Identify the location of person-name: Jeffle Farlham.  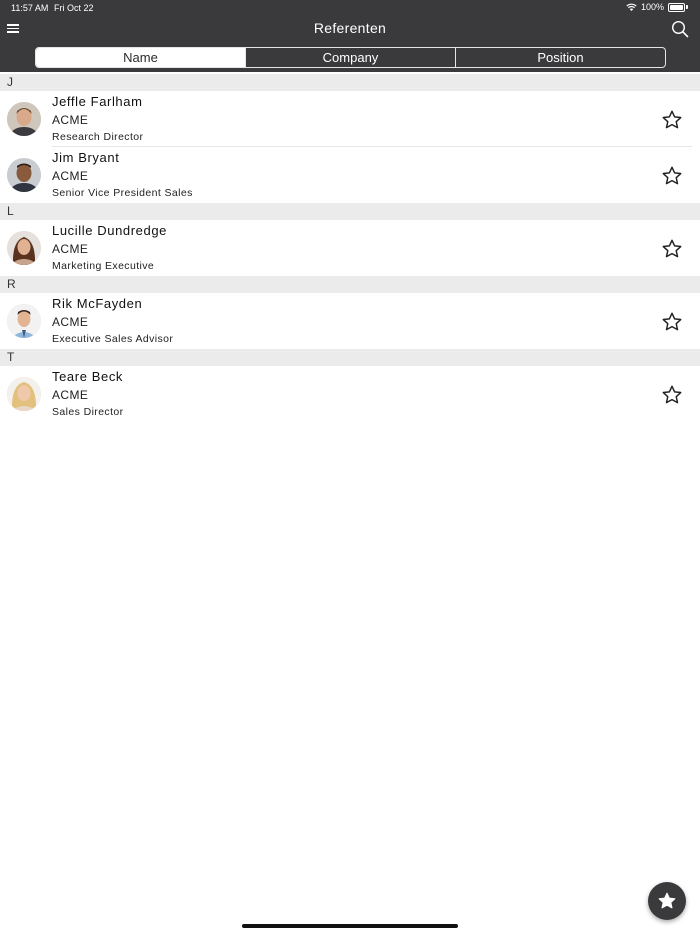
(97, 101).